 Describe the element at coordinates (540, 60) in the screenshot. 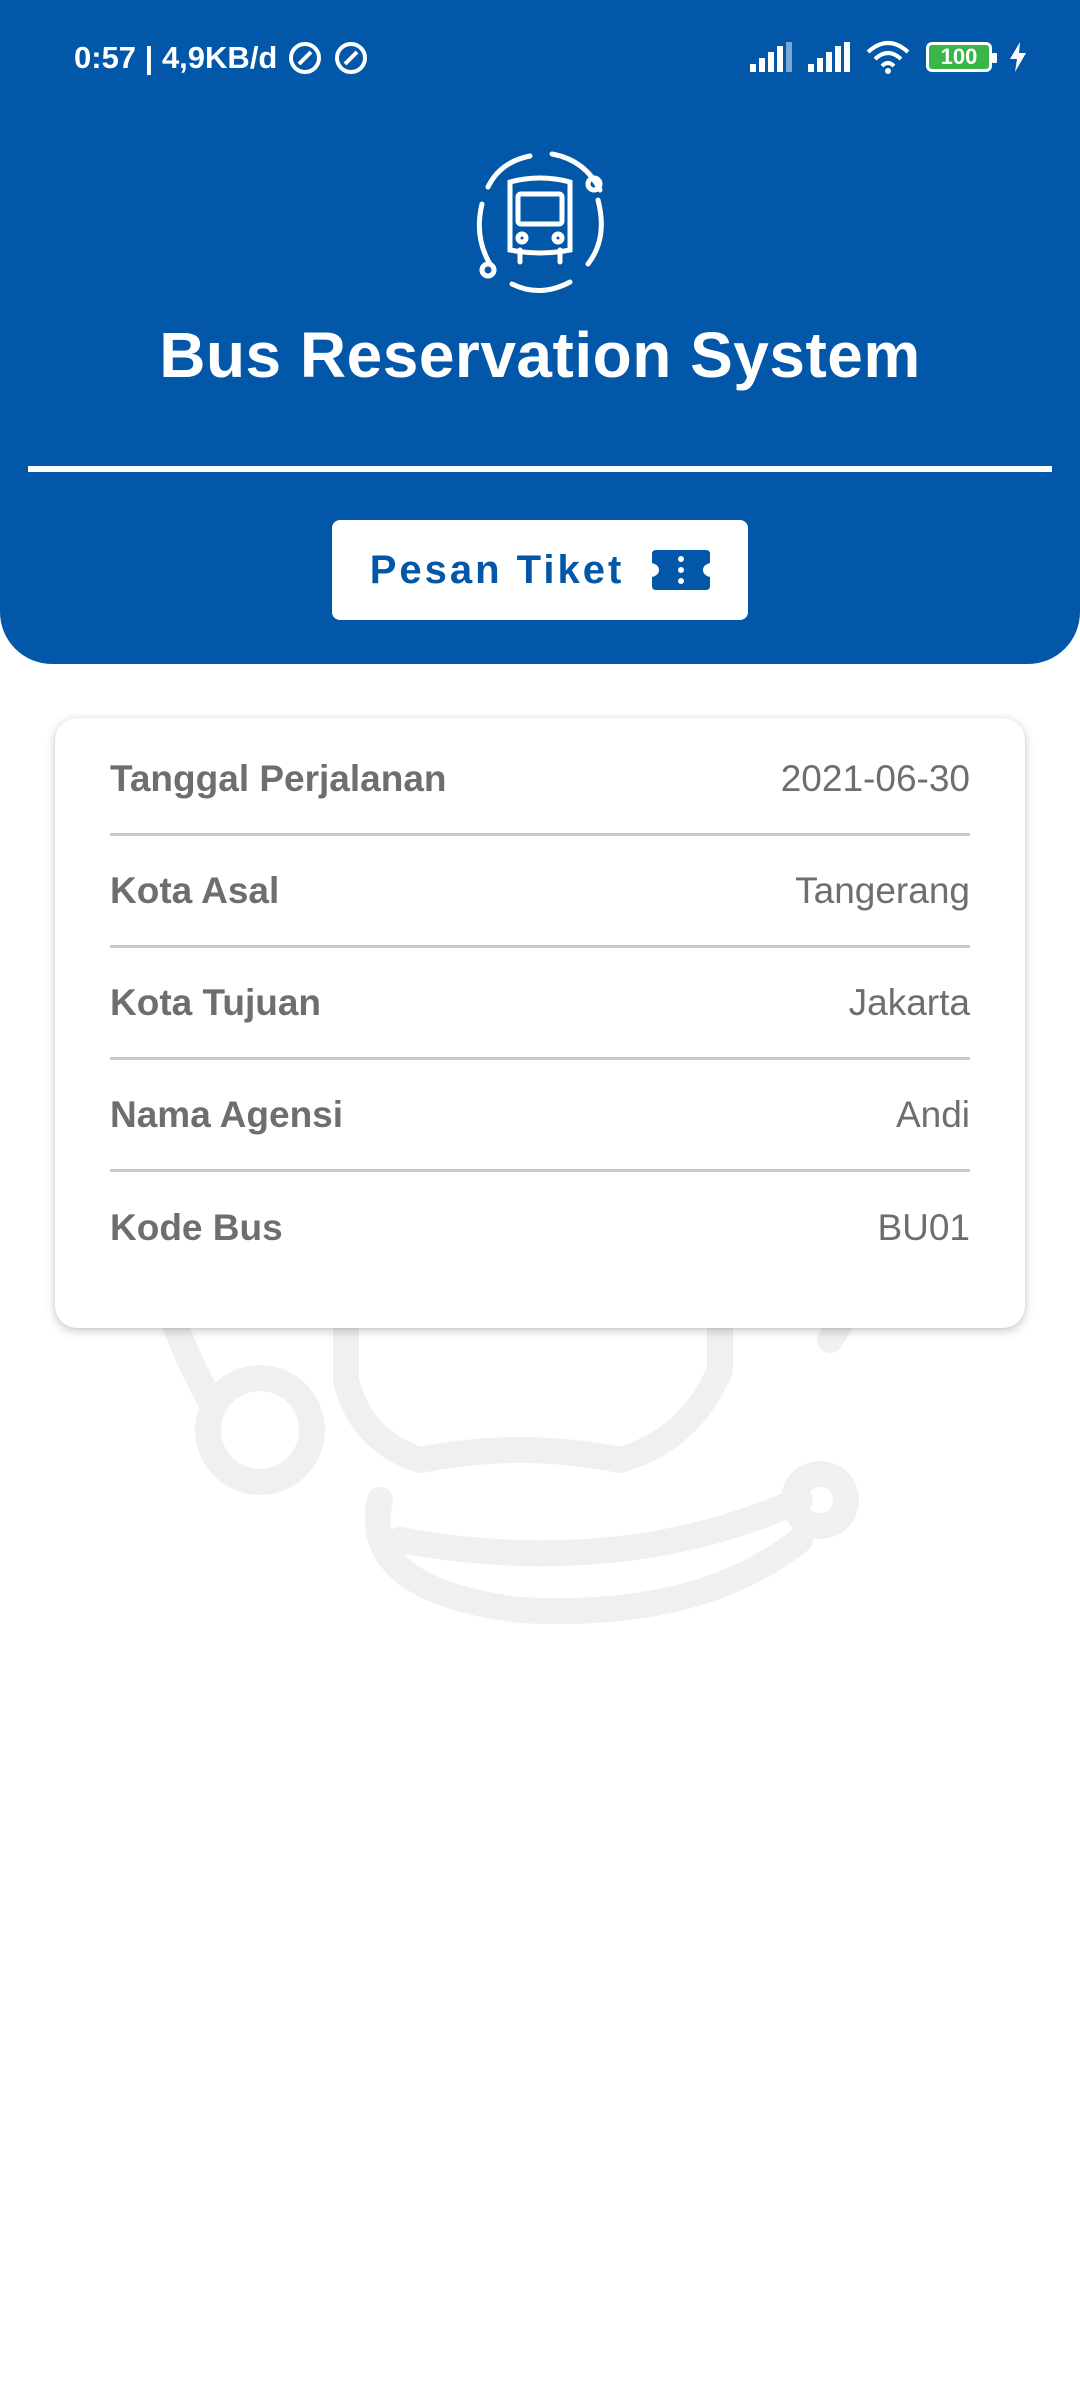

I see `status-bar: 0:57 | 4,9KB/d 100` at that location.